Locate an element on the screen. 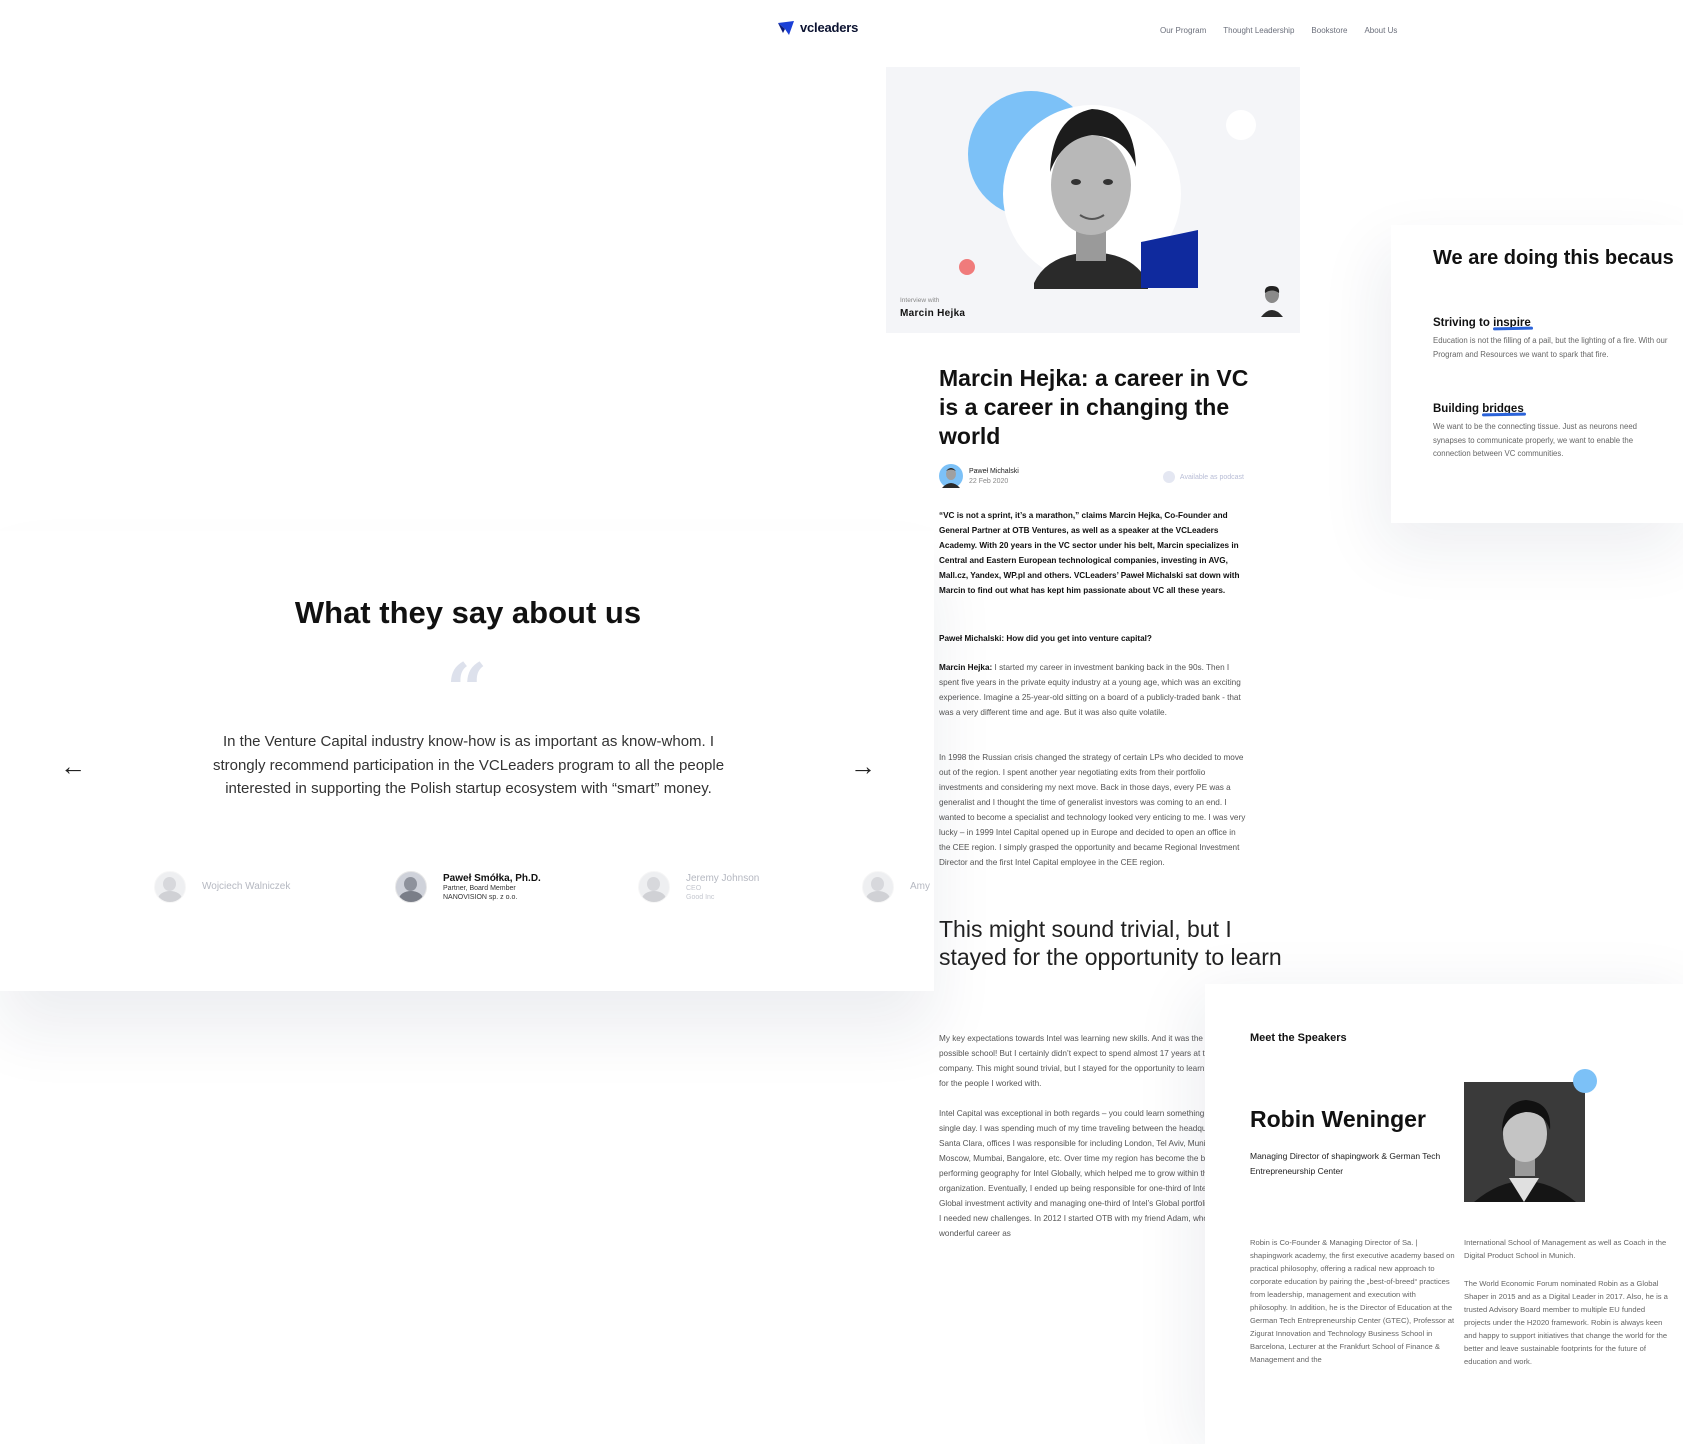 This screenshot has height=1444, width=1683. highlight-word: bridges is located at coordinates (1503, 409).